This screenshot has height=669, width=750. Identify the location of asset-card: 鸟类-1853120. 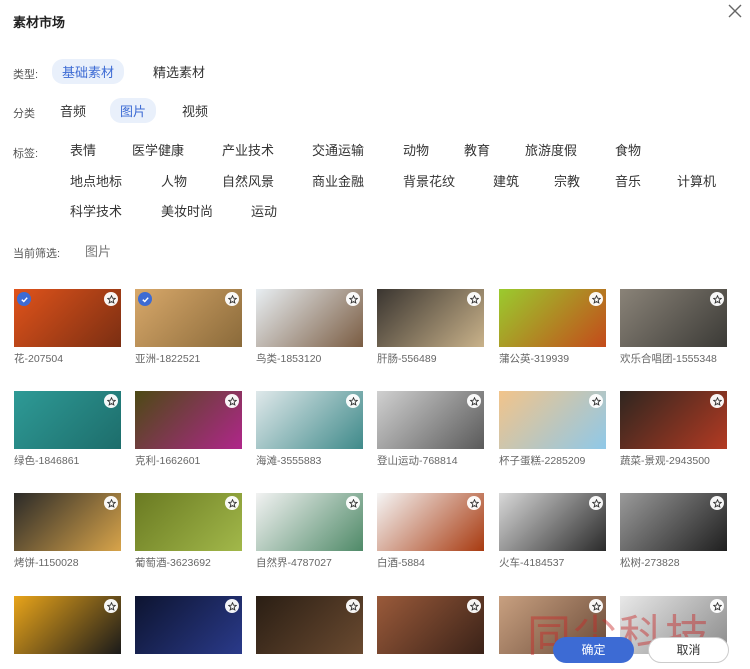
(309, 327).